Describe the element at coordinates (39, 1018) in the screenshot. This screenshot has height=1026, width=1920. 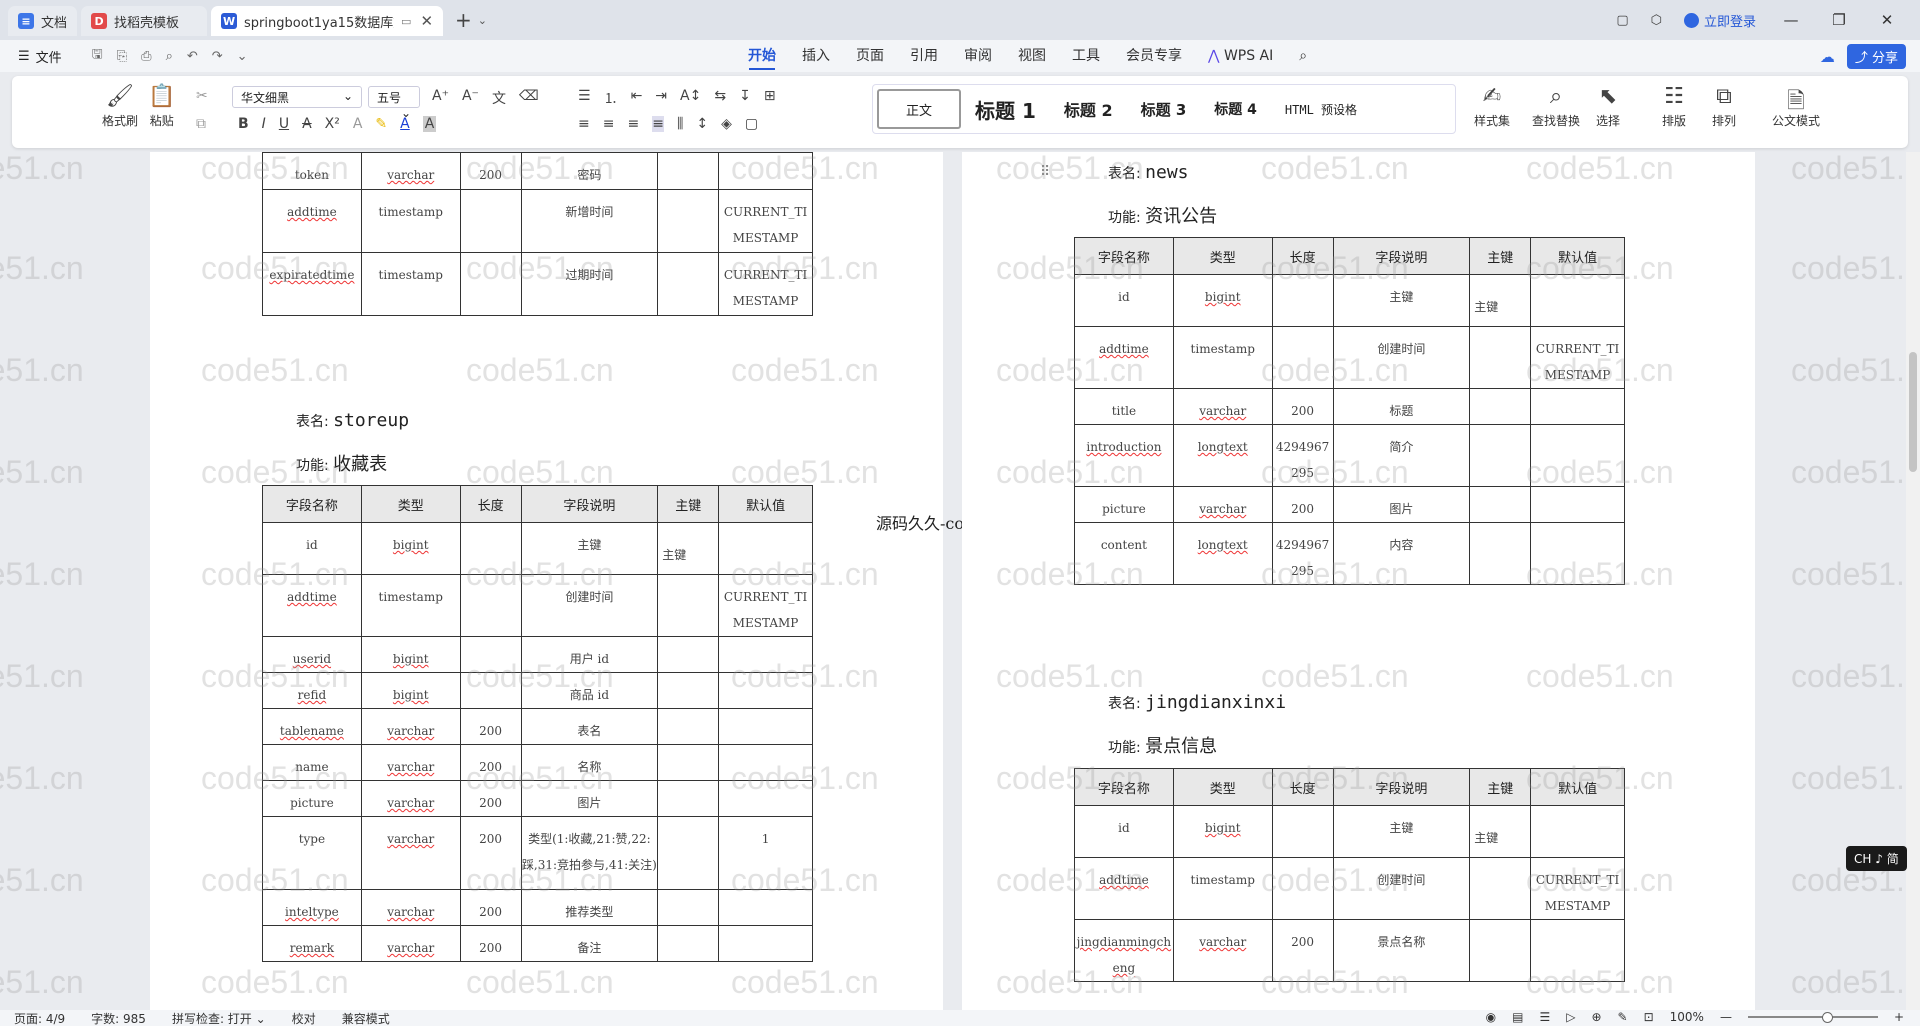
I see `page-indicator: 页面: 4/9` at that location.